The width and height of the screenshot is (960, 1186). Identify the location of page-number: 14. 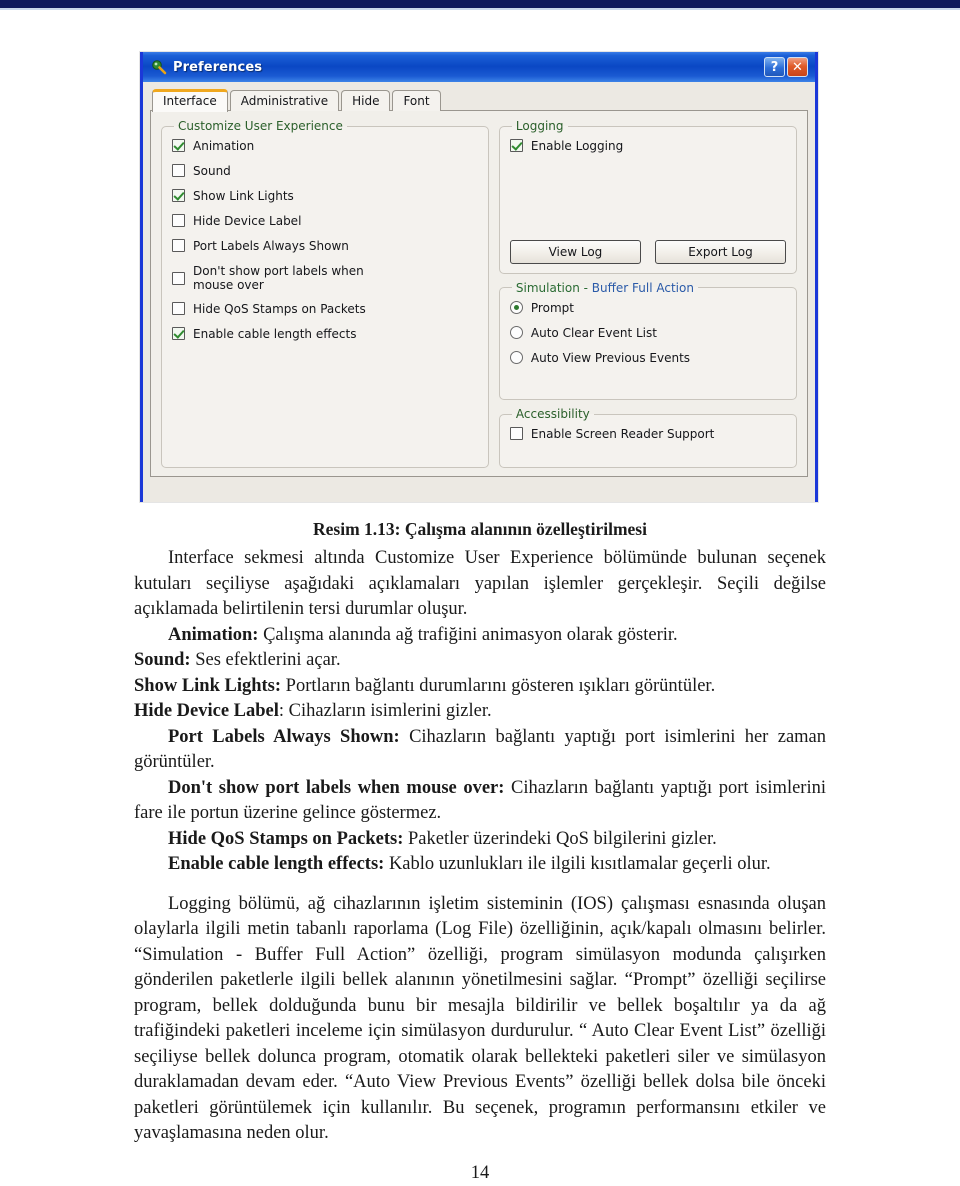
(480, 1173).